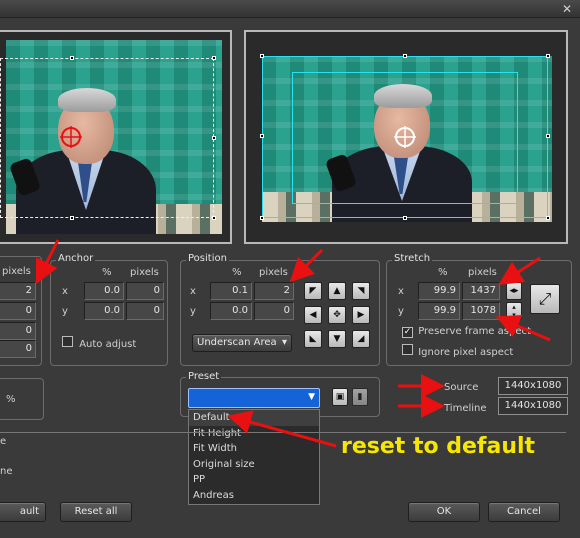  What do you see at coordinates (96, 512) in the screenshot?
I see `reset-all-button: Reset all` at bounding box center [96, 512].